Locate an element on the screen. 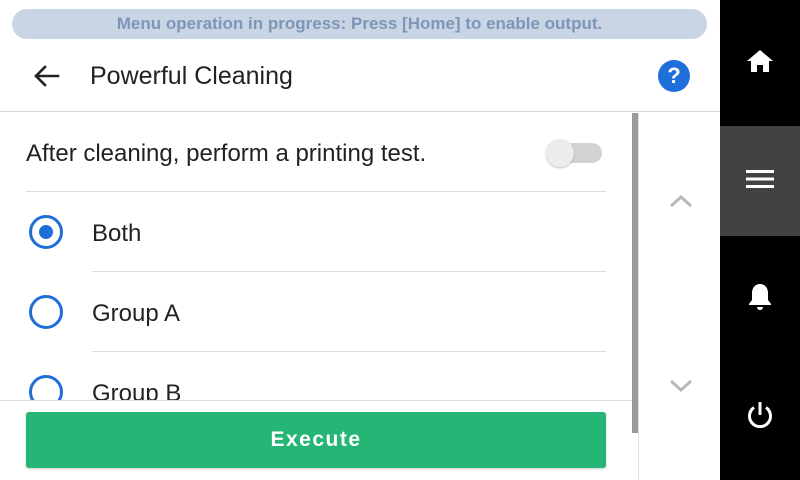 Image resolution: width=800 pixels, height=480 pixels. power-button is located at coordinates (760, 417).